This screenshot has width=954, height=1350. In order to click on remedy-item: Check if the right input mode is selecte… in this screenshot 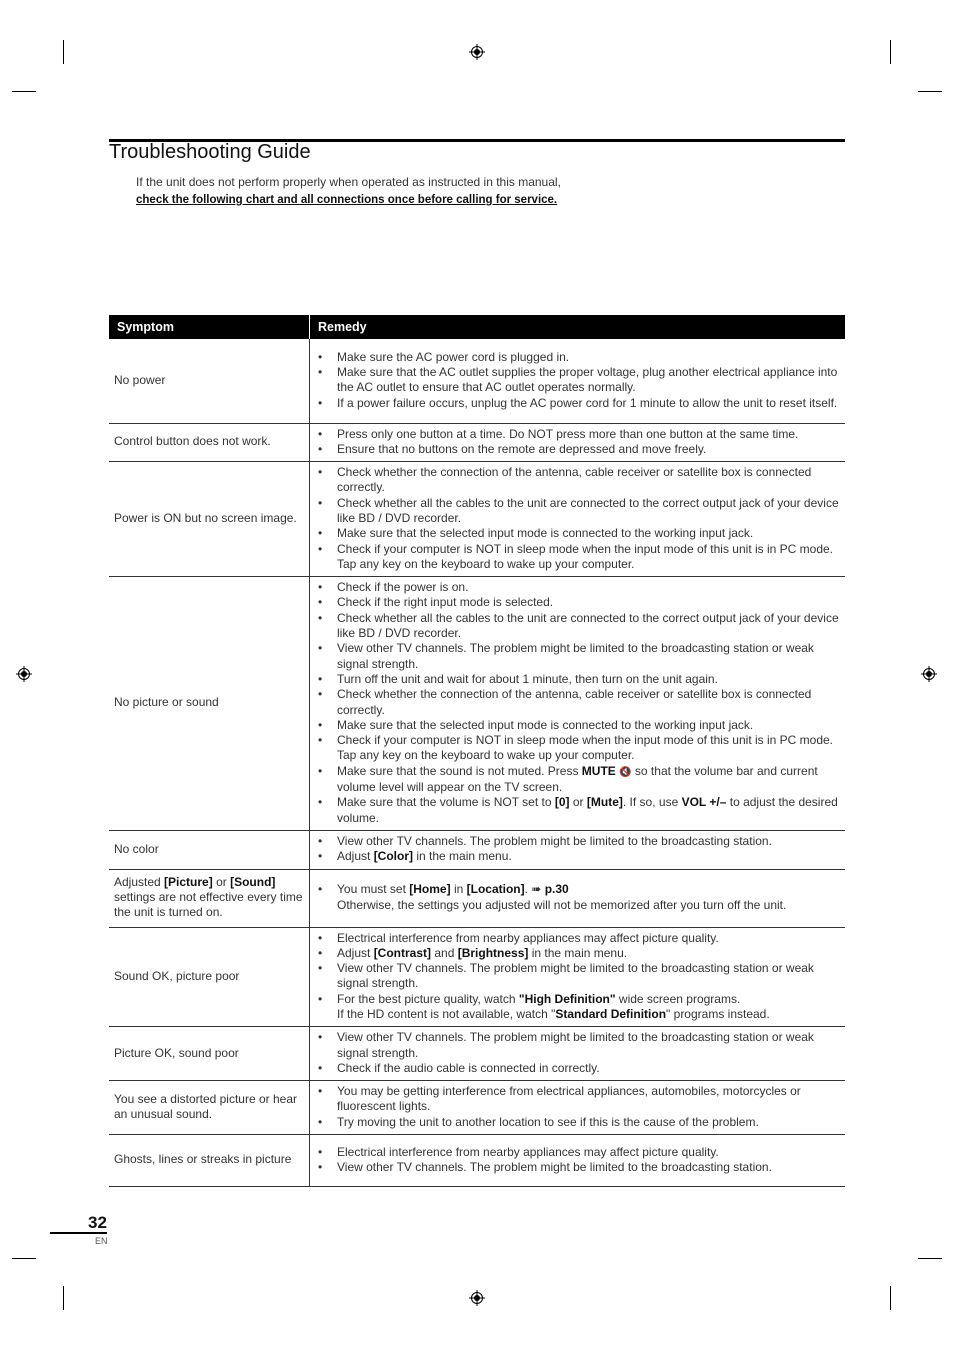, I will do `click(577, 603)`.